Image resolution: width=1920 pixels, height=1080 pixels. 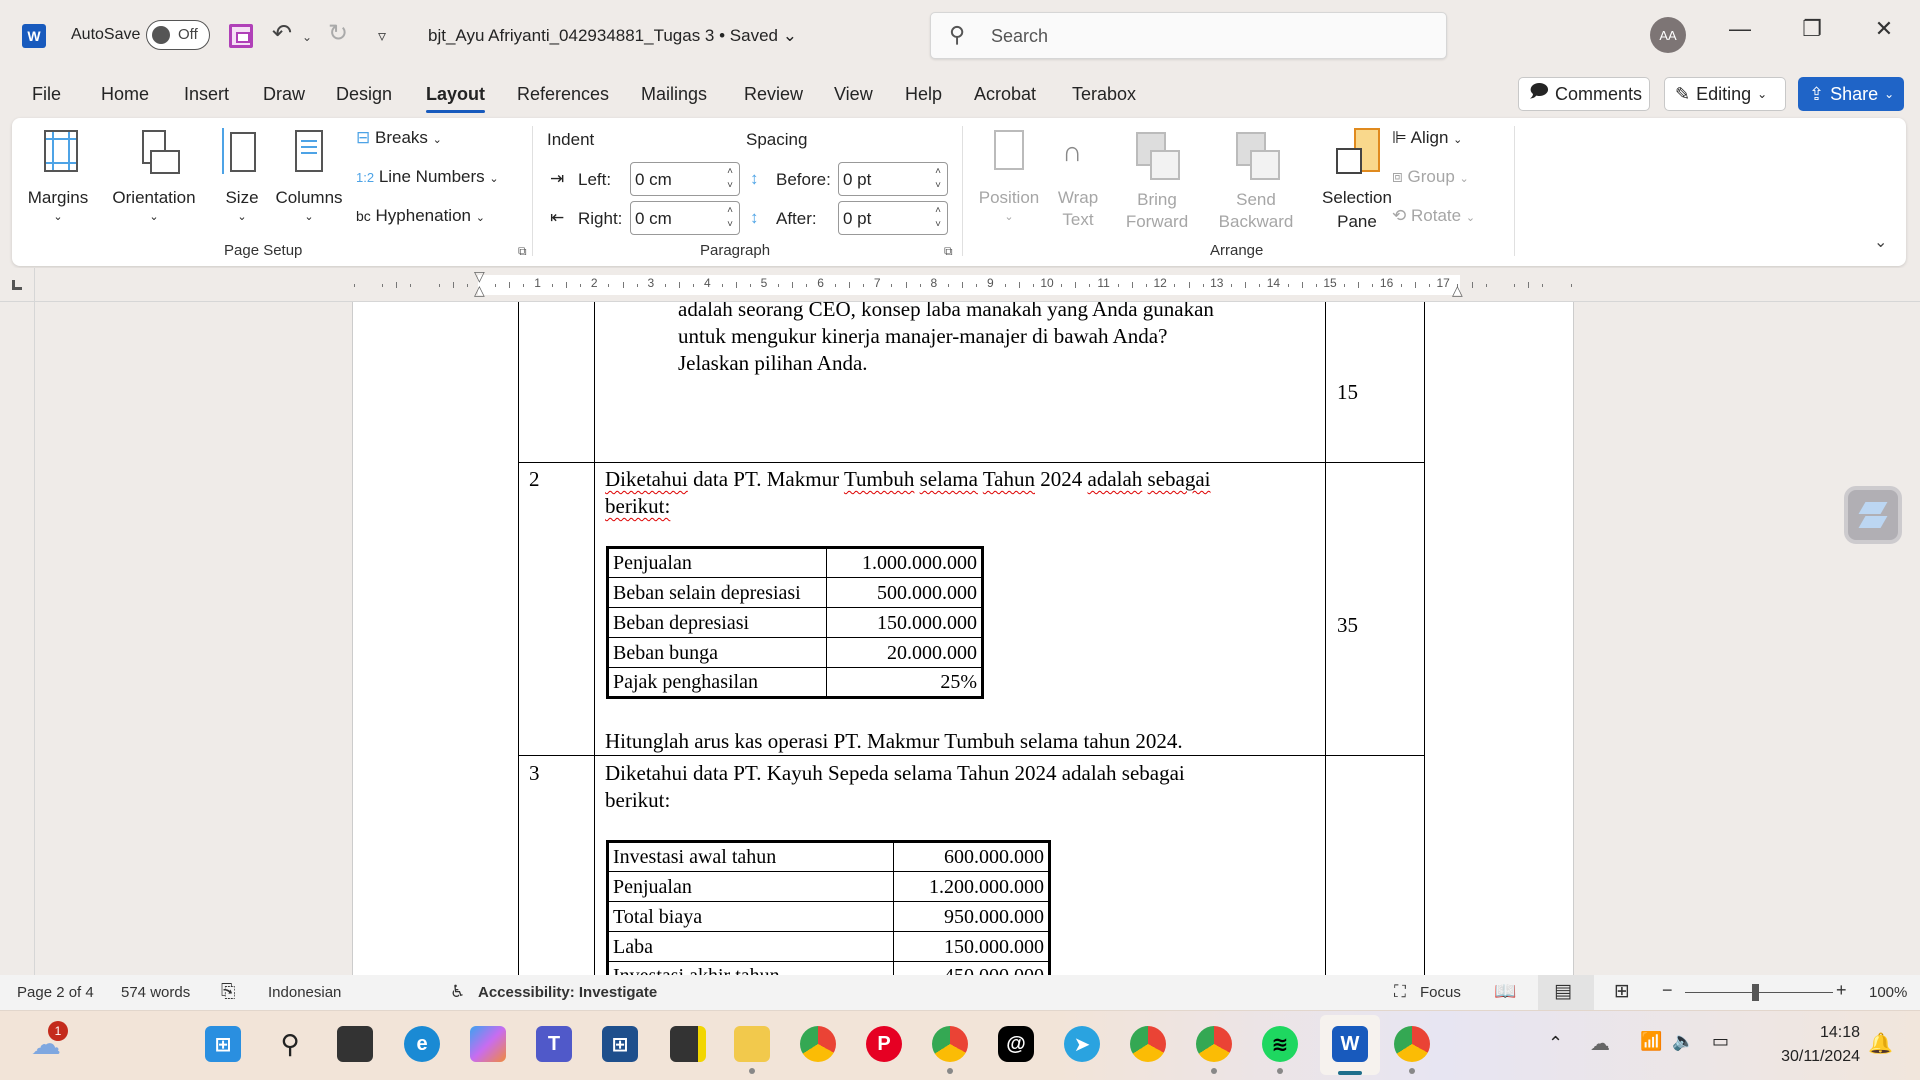 I want to click on task-view-icon, so click(x=355, y=1044).